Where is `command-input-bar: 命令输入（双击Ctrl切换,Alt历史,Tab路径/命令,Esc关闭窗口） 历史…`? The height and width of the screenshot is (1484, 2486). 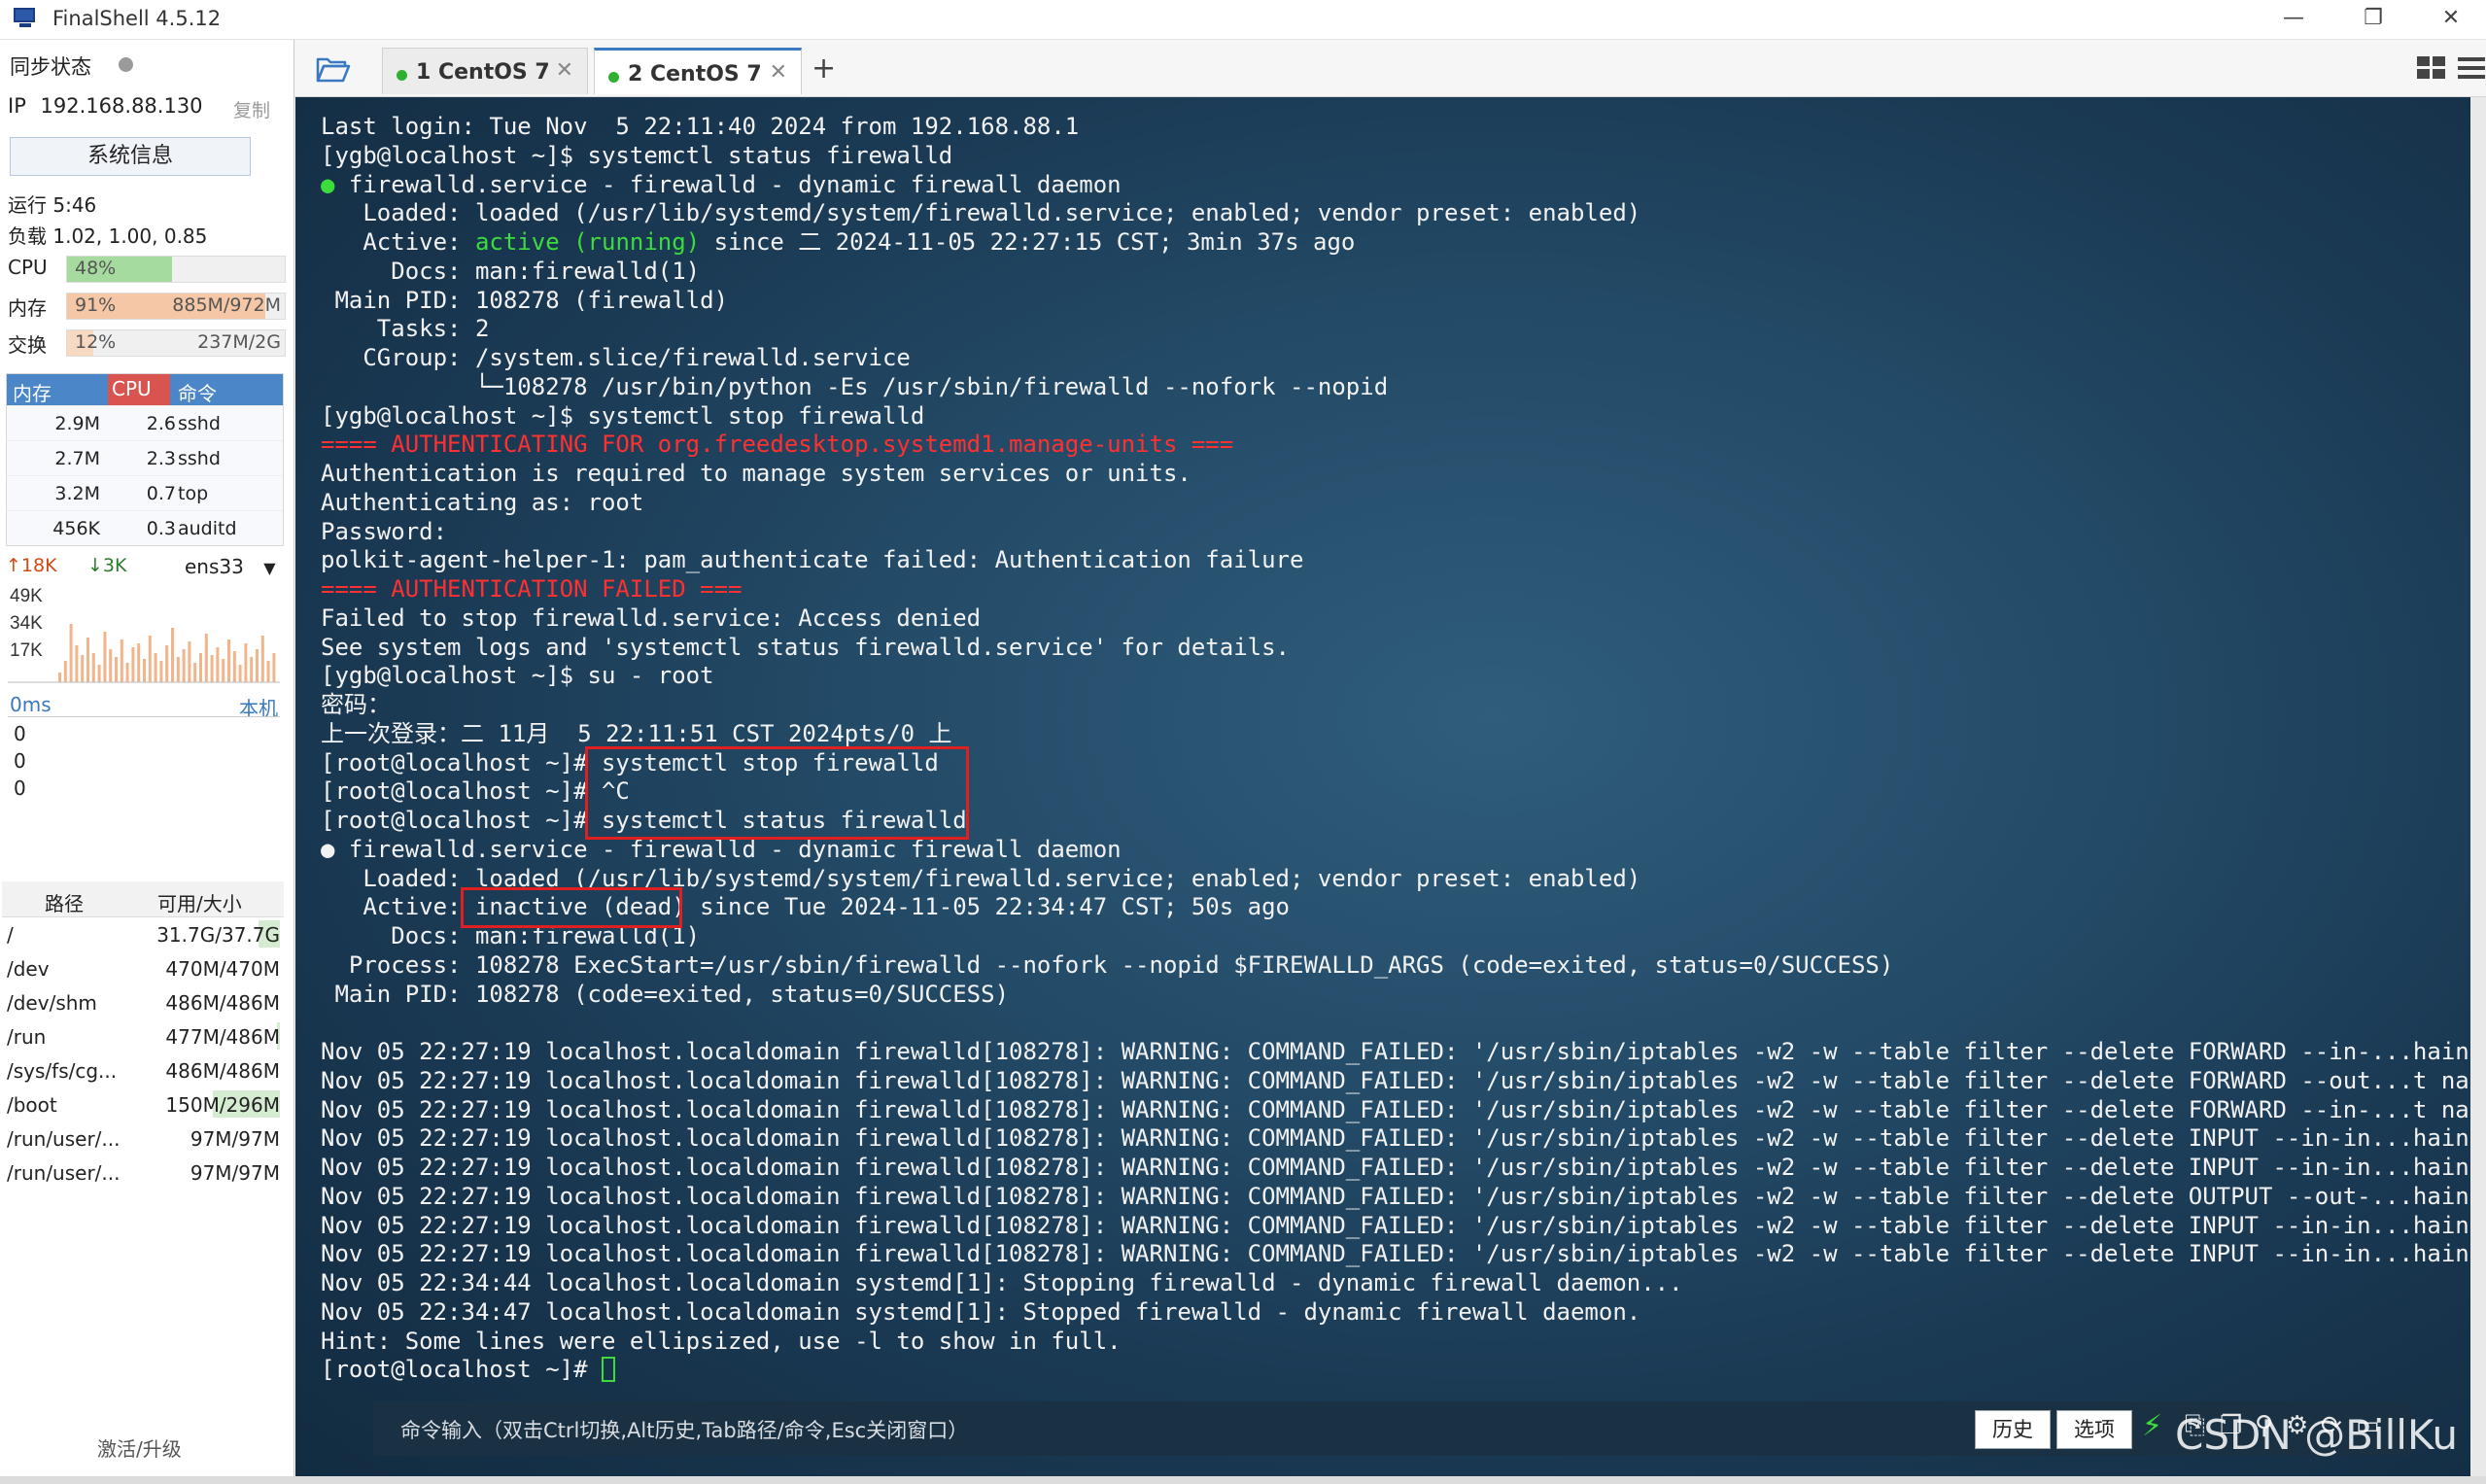
command-input-bar: 命令输入（双击Ctrl切换,Alt历史,Tab路径/命令,Esc关闭窗口） 历史… is located at coordinates (1392, 1428).